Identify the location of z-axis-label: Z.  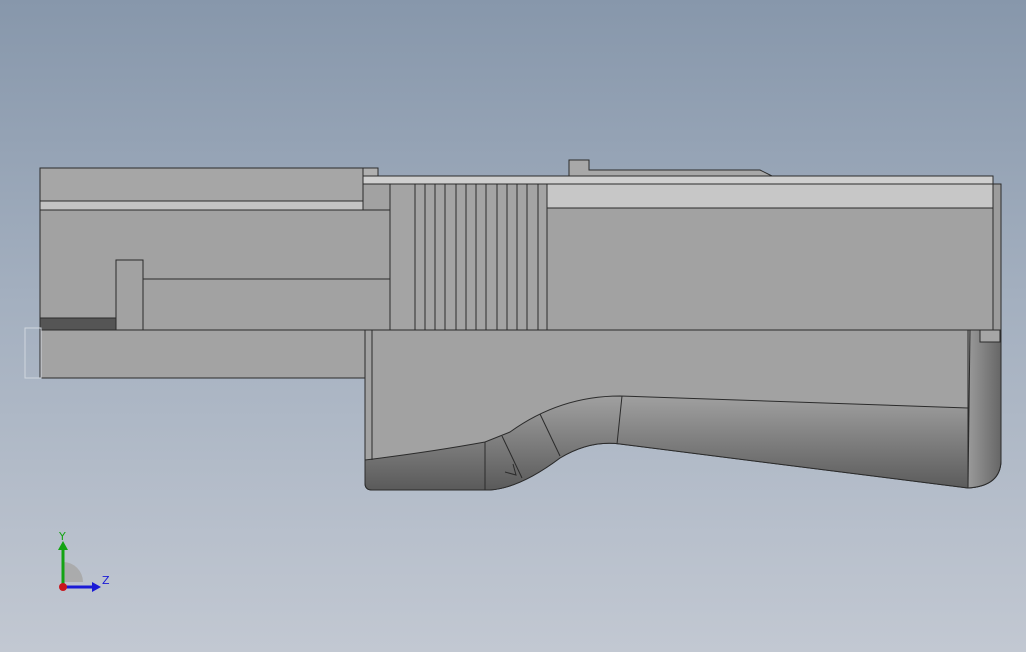
(106, 580).